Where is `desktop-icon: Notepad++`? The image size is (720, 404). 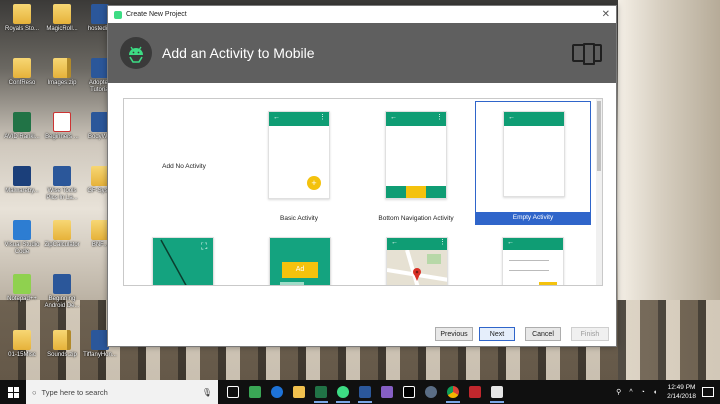
desktop-icon: Notepad++ is located at coordinates (22, 288).